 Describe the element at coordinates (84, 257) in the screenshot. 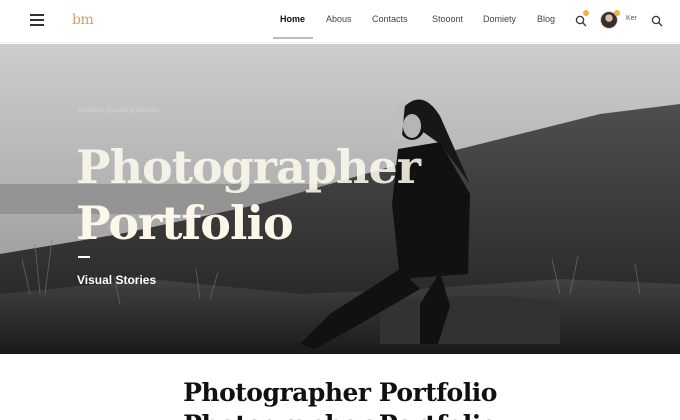

I see `title-accent-line` at that location.